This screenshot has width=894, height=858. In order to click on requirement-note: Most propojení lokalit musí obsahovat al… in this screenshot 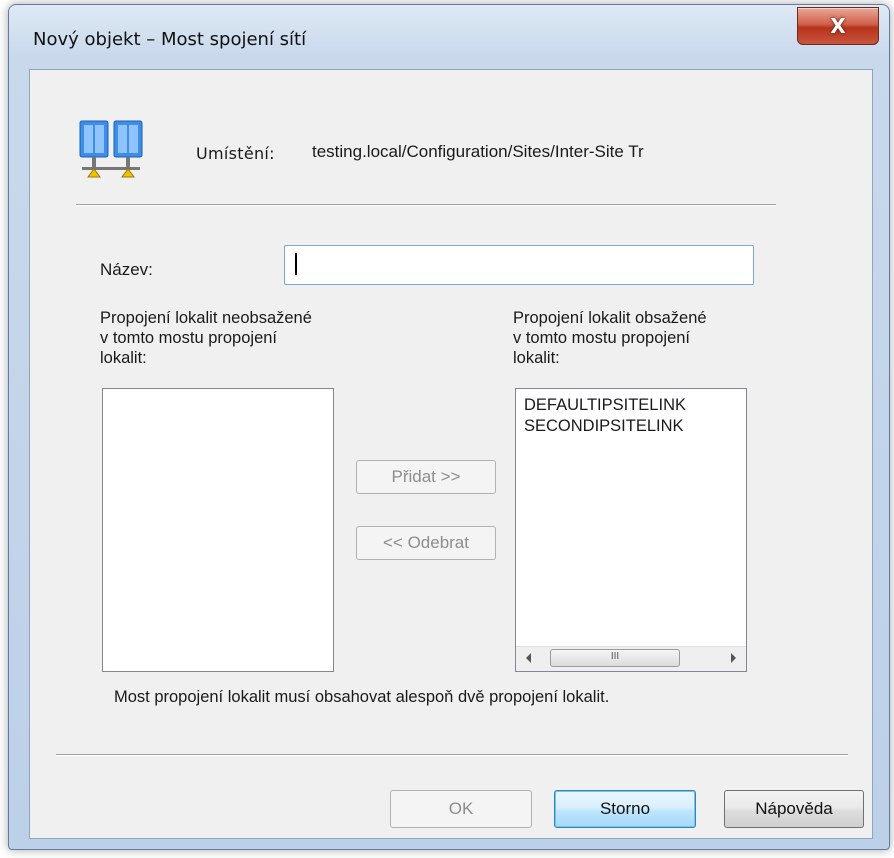, I will do `click(362, 697)`.